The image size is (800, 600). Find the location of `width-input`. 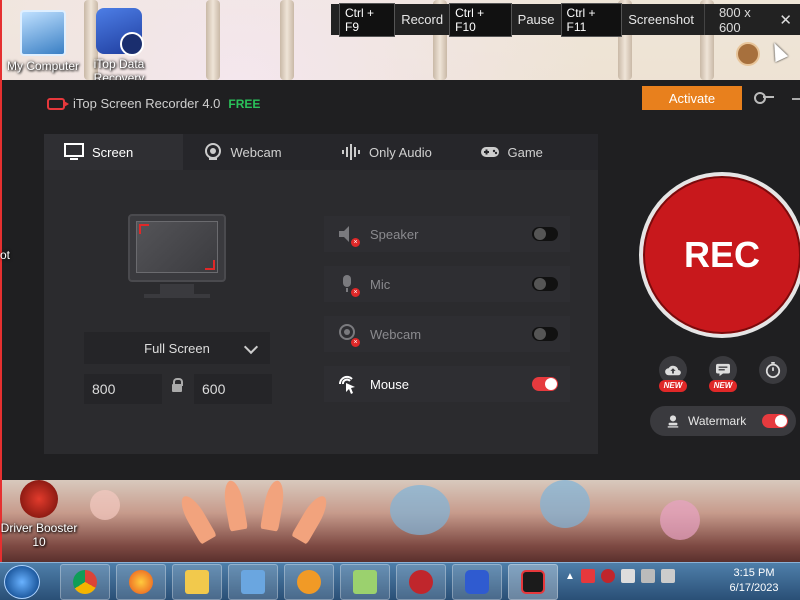

width-input is located at coordinates (123, 389).